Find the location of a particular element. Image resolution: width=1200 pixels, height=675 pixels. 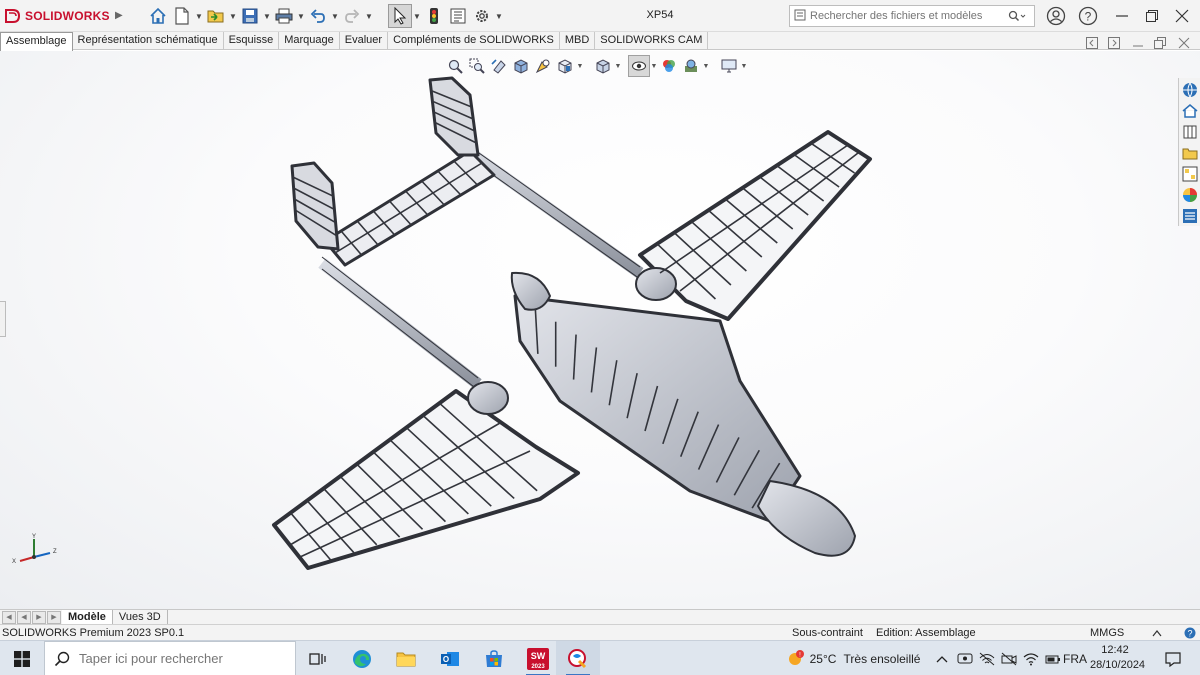

weather-temperature: 25°C is located at coordinates (823, 658).